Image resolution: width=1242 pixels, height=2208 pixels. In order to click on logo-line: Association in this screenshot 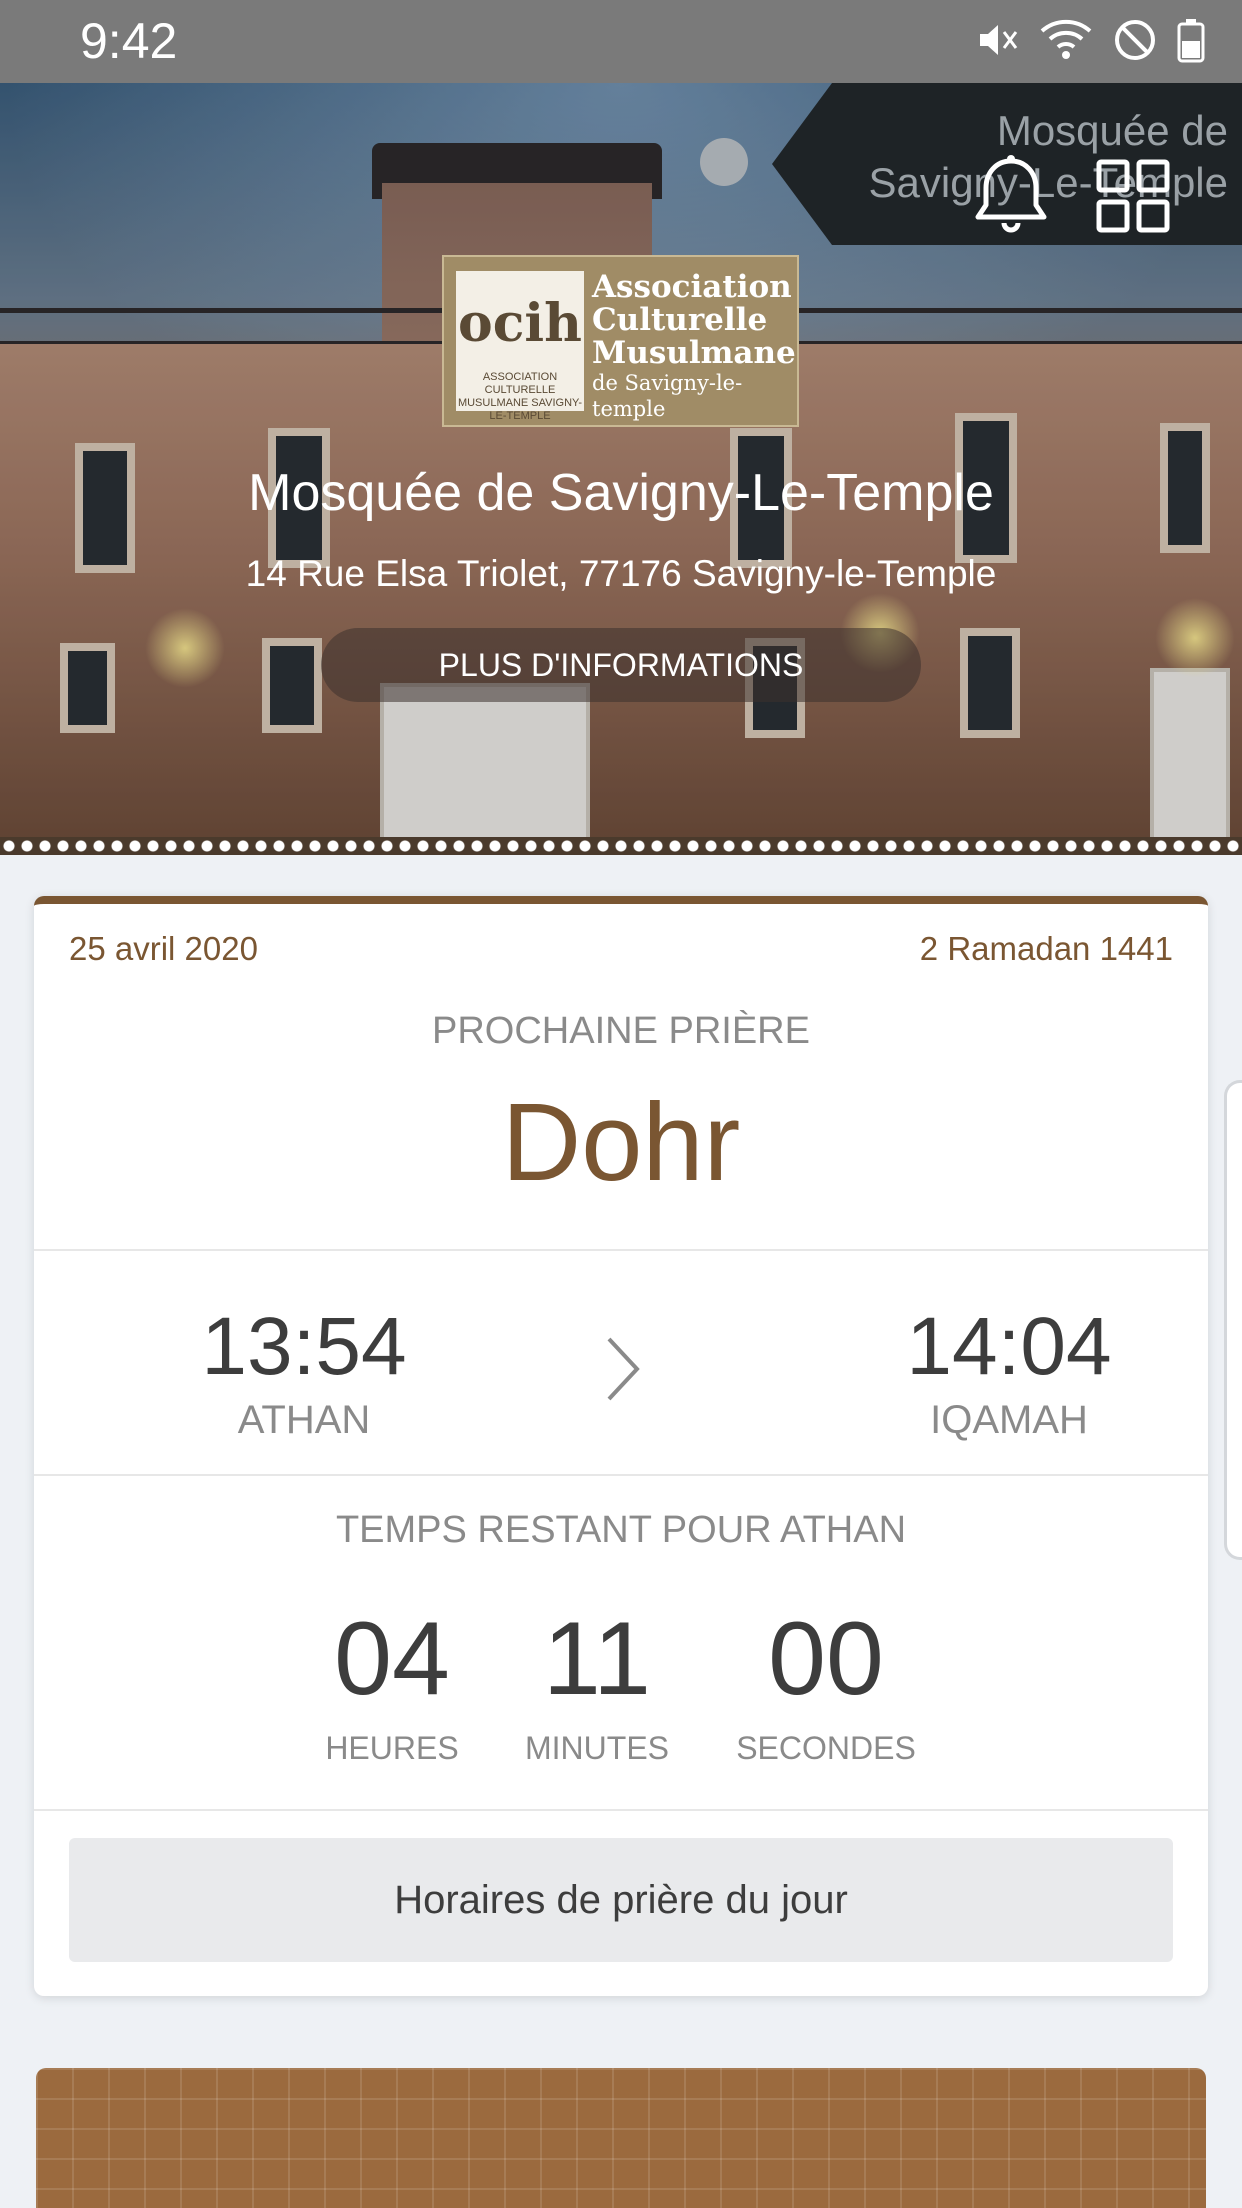, I will do `click(692, 287)`.